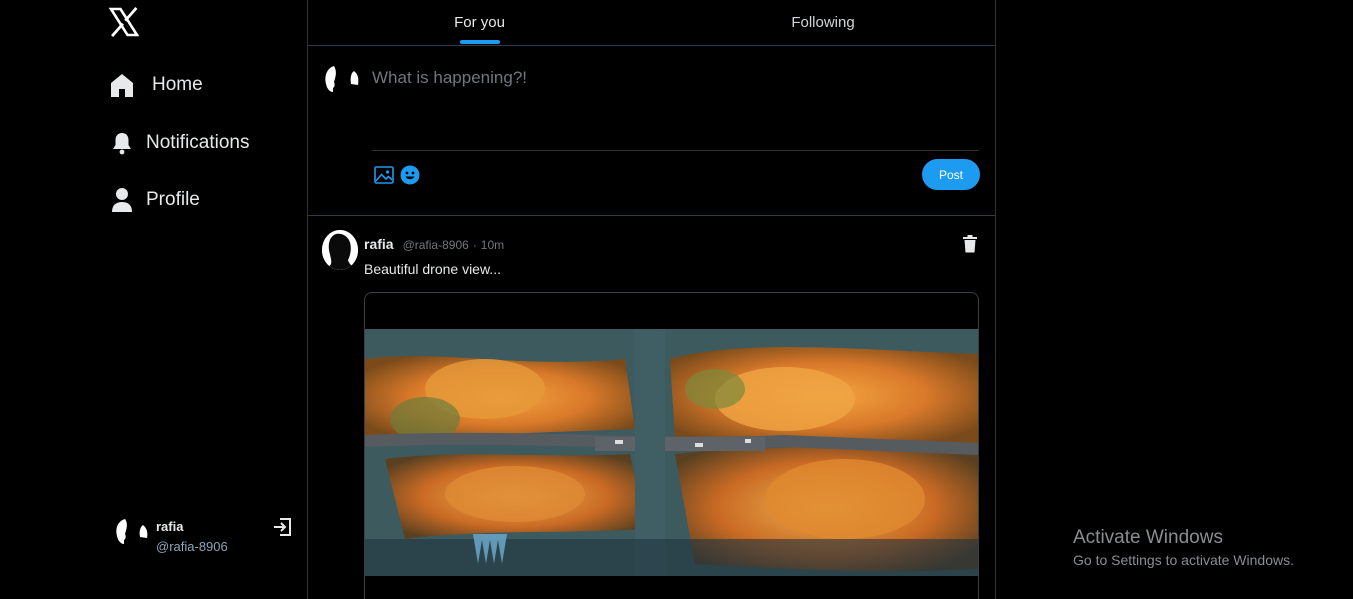 The image size is (1353, 599). I want to click on watermark-title: Activate Windows, so click(1148, 537).